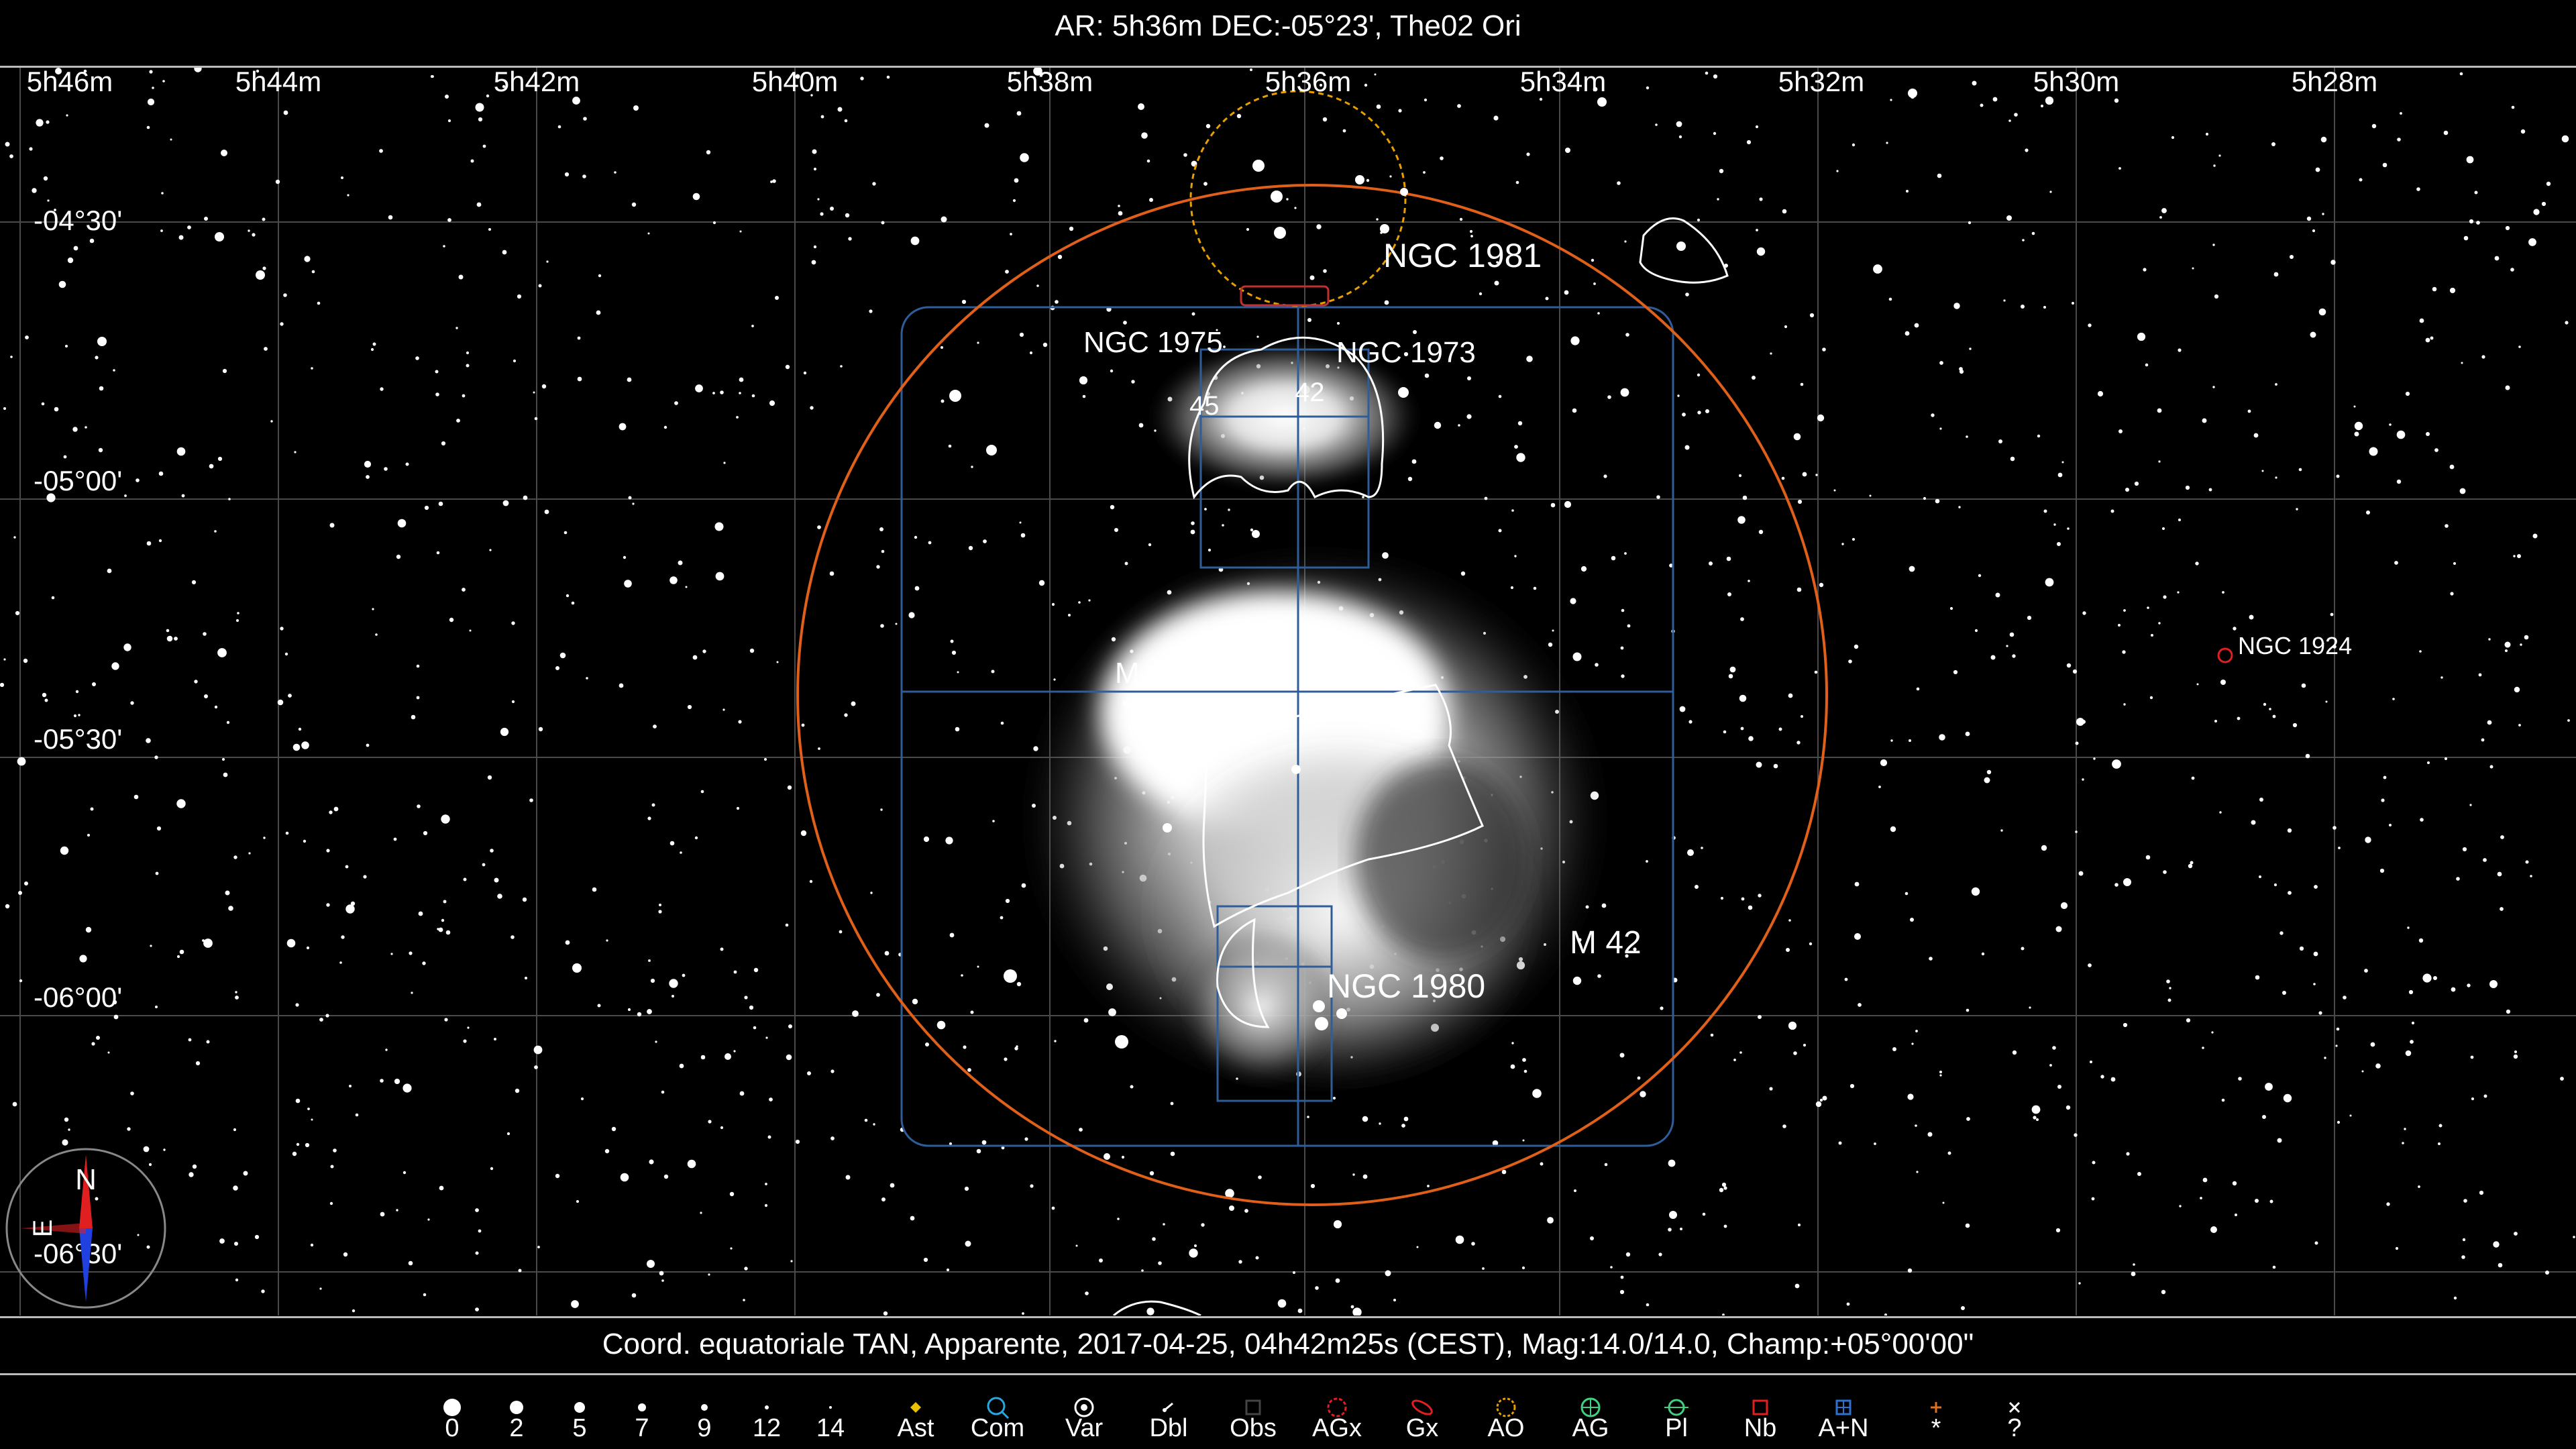  I want to click on label-m43: M 43, so click(1148, 673).